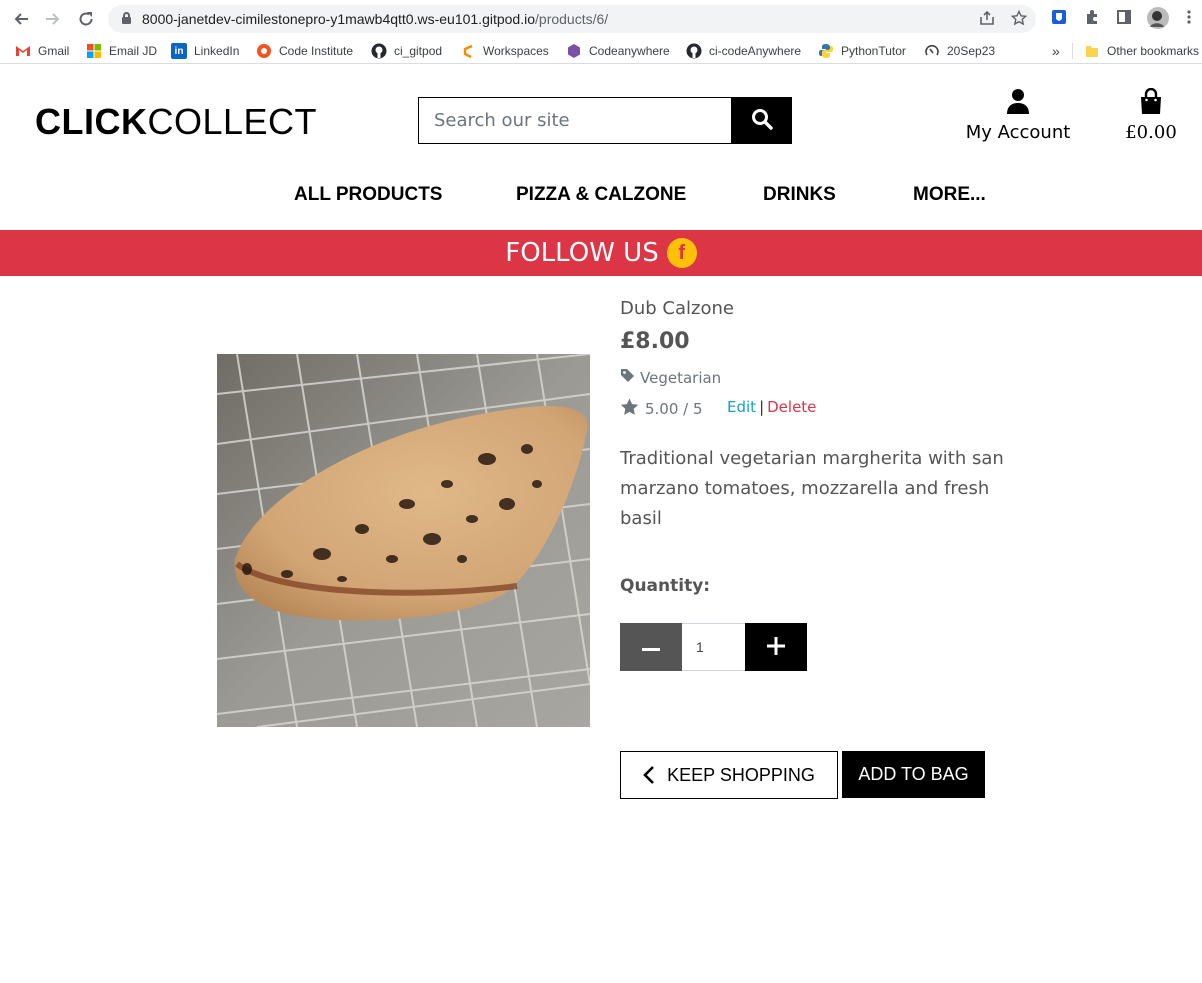  Describe the element at coordinates (665, 586) in the screenshot. I see `quantity-label: Quantity:` at that location.